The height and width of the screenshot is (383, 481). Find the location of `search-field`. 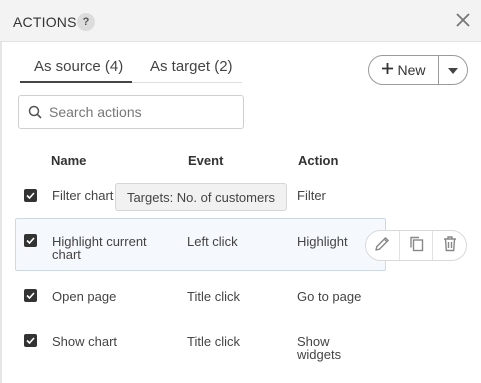

search-field is located at coordinates (131, 112).